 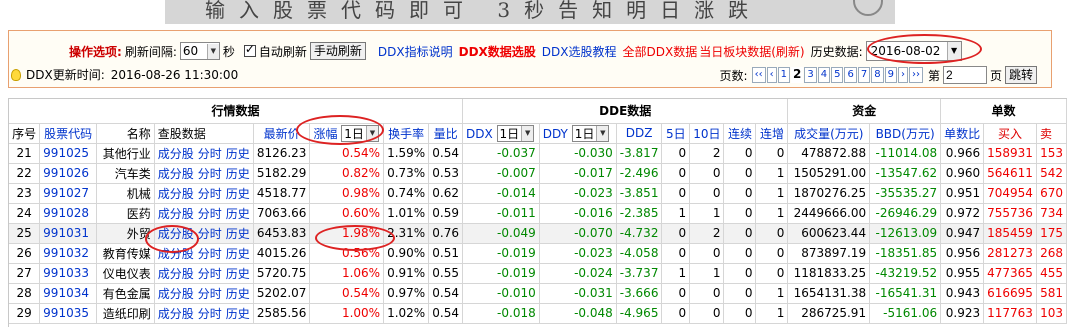 What do you see at coordinates (555, 134) in the screenshot?
I see `col-ddy-label: DDY` at bounding box center [555, 134].